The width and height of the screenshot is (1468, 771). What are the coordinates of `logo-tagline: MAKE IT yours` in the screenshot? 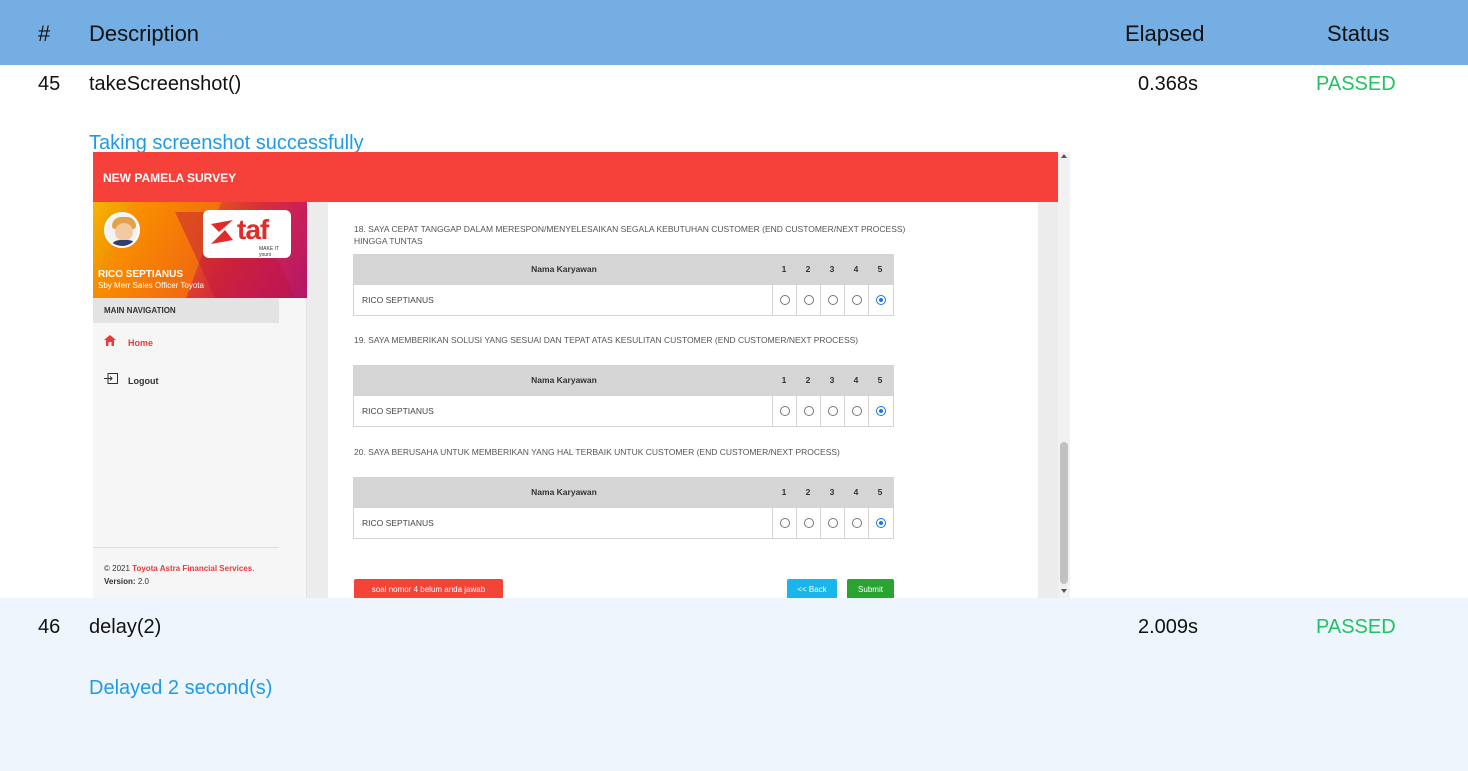 It's located at (269, 252).